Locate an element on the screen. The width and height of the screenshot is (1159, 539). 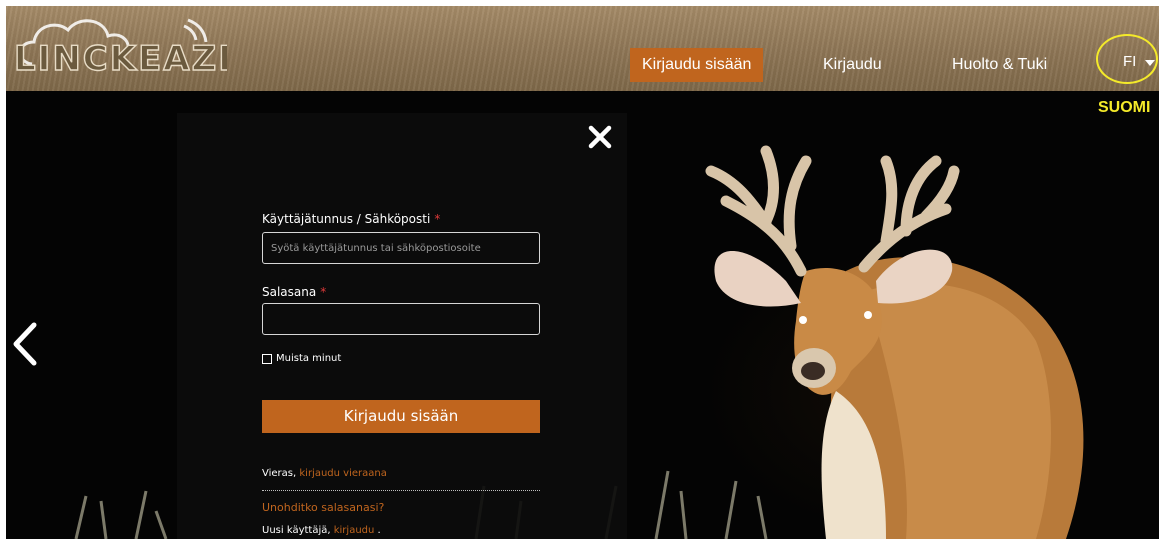
guest-login: Vieras, kirjaudu vieraana is located at coordinates (324, 473).